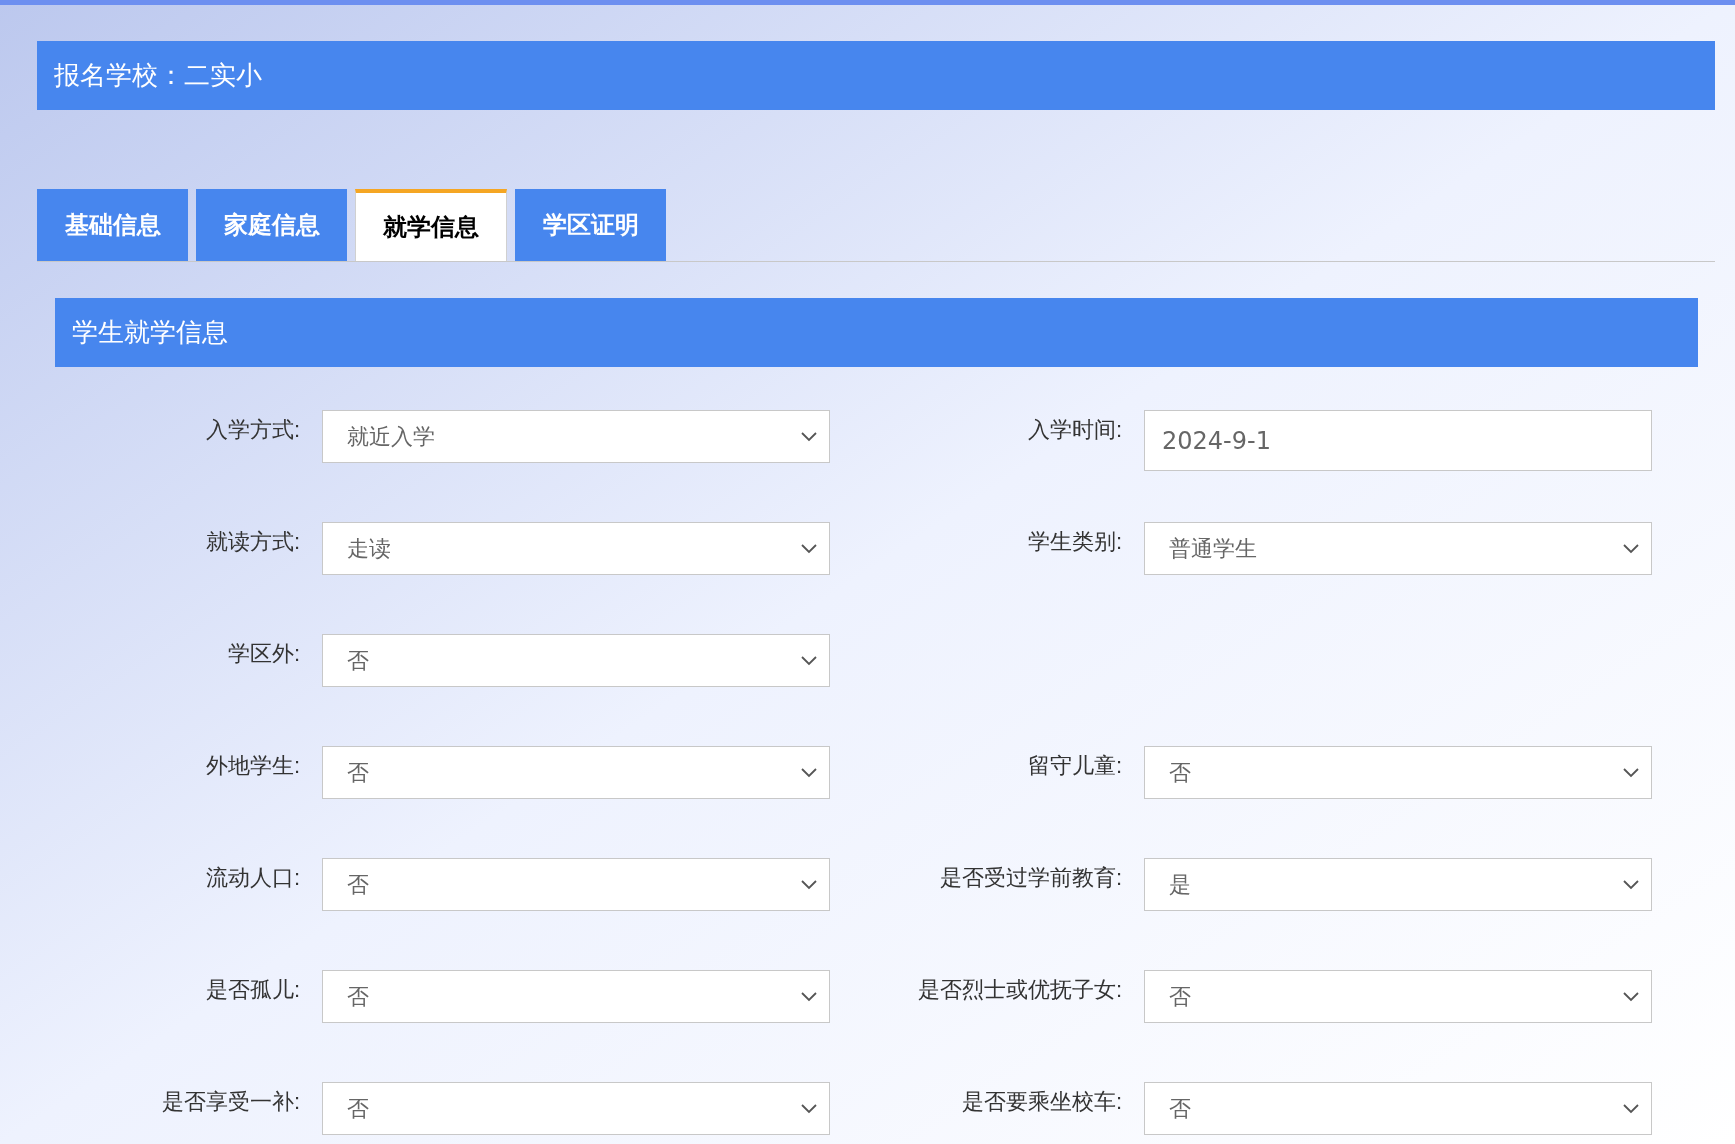  Describe the element at coordinates (1074, 766) in the screenshot. I see `field-label: 留守儿童:` at that location.